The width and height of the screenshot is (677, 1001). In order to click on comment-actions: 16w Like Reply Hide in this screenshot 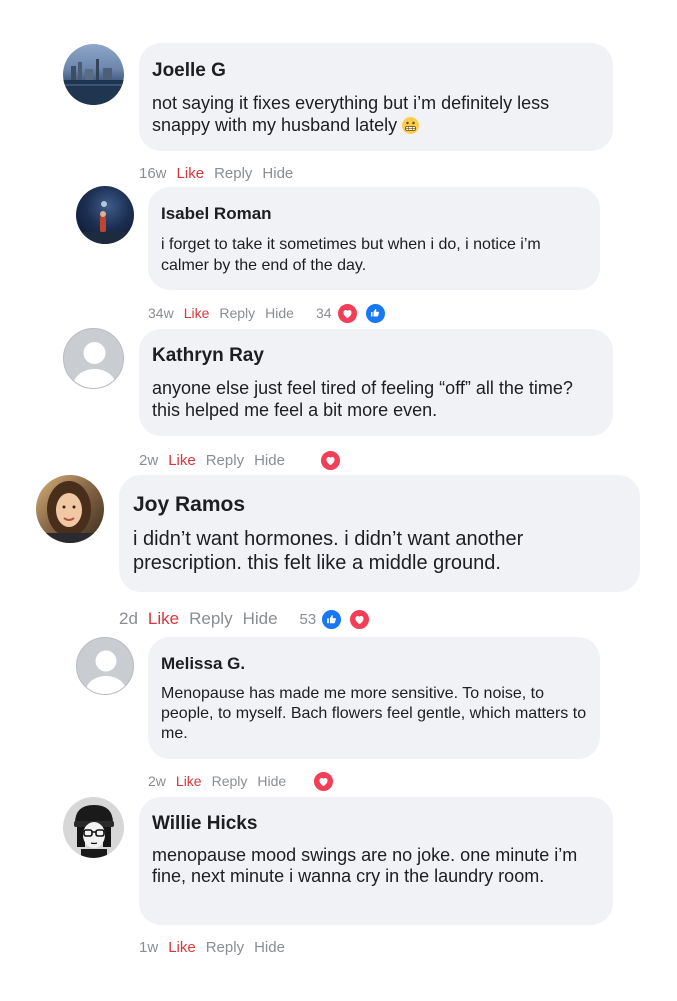, I will do `click(221, 173)`.